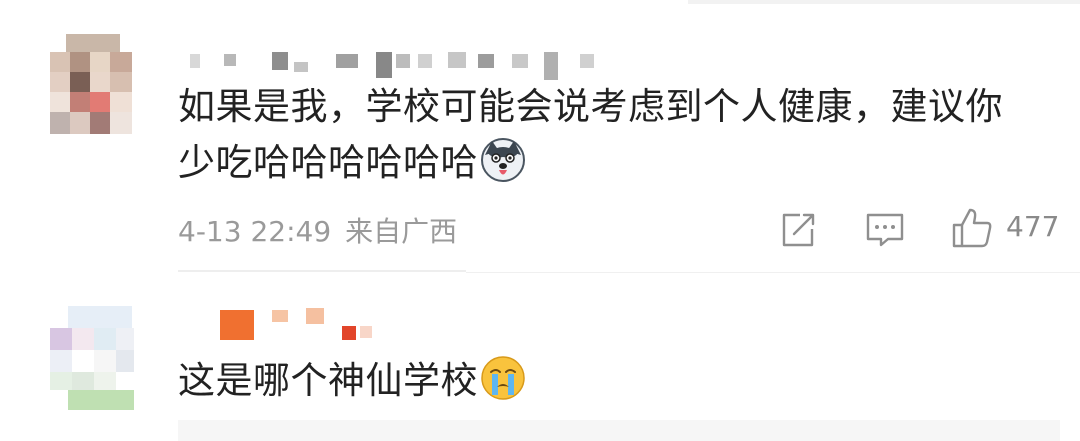 This screenshot has width=1080, height=441. Describe the element at coordinates (884, 2) in the screenshot. I see `top-divider` at that location.